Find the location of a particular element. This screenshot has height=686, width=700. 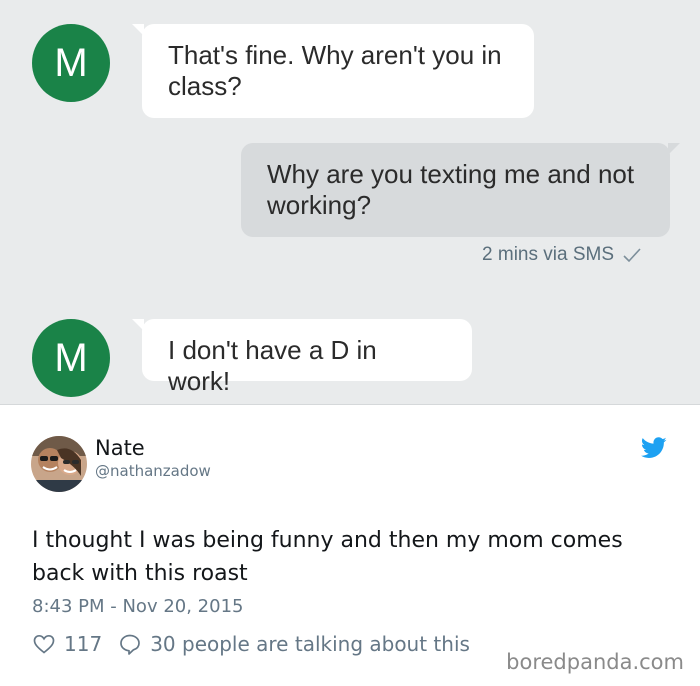

tweet-actions: 117 30 people are talking about this is located at coordinates (251, 644).